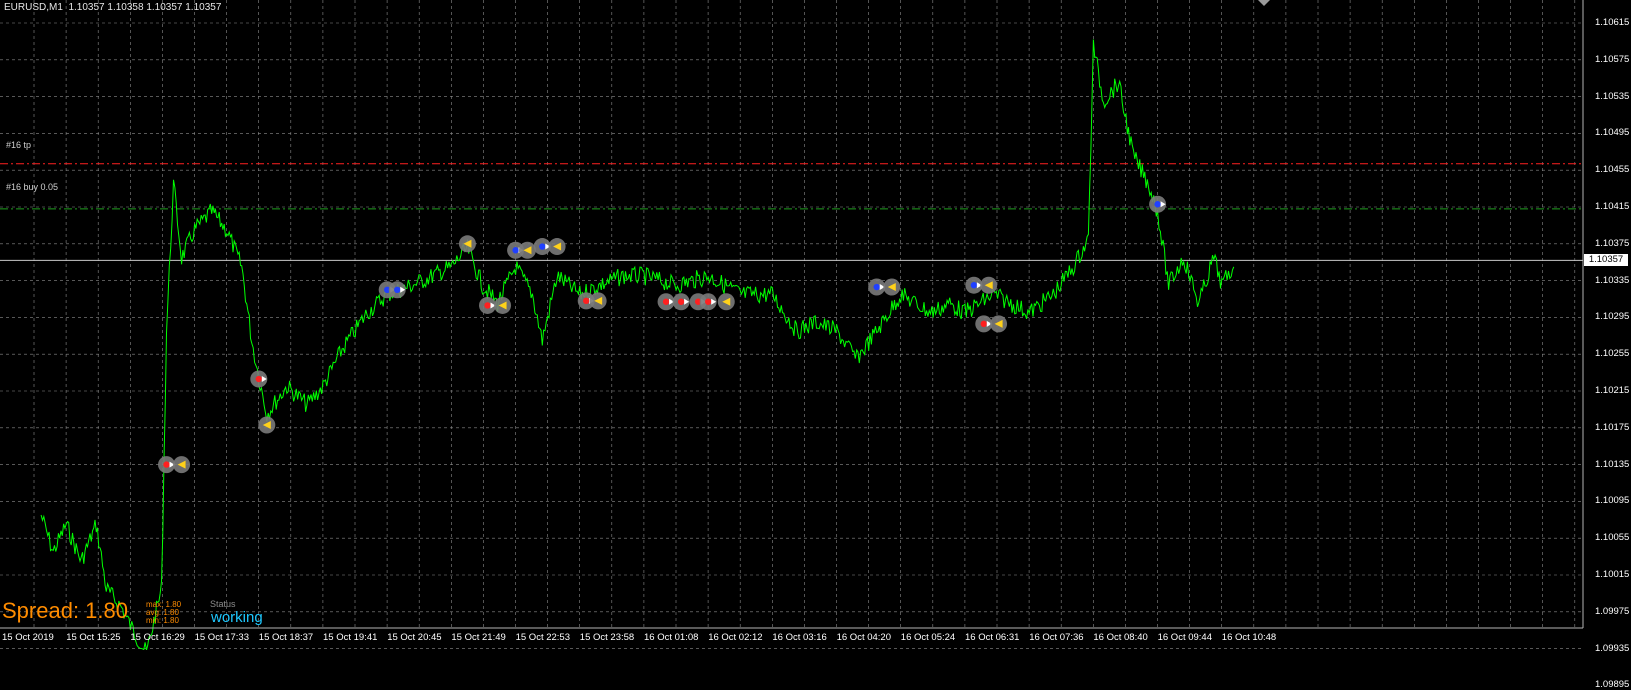  What do you see at coordinates (1612, 170) in the screenshot?
I see `price-axis-label: 1.10455` at bounding box center [1612, 170].